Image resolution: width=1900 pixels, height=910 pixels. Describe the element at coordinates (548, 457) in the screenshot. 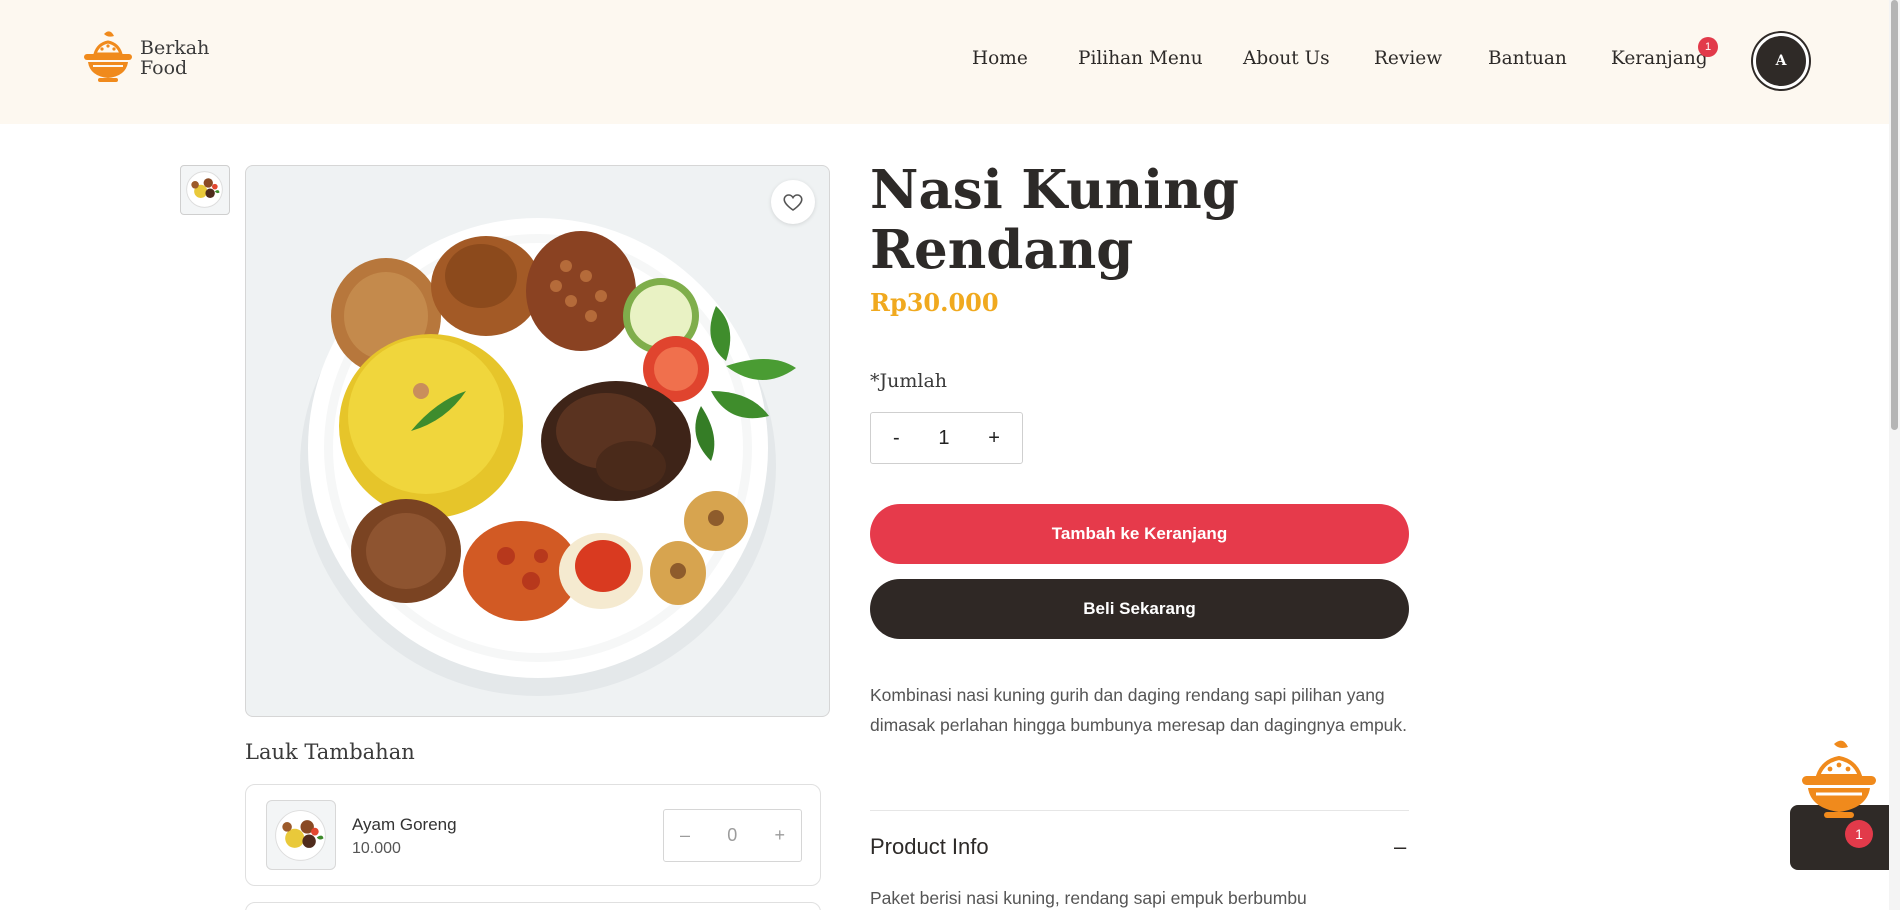

I see `nasi-kuning-rendang-photo` at that location.